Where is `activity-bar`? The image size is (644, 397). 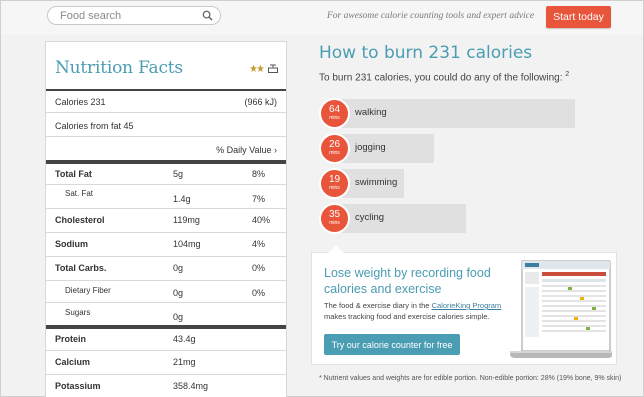 activity-bar is located at coordinates (399, 218).